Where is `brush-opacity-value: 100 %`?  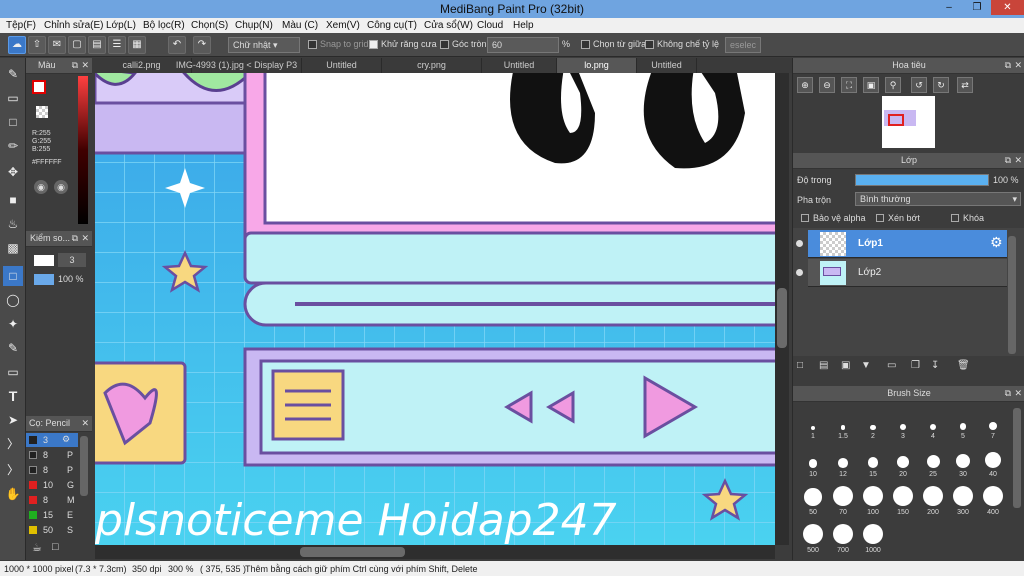 brush-opacity-value: 100 % is located at coordinates (71, 279).